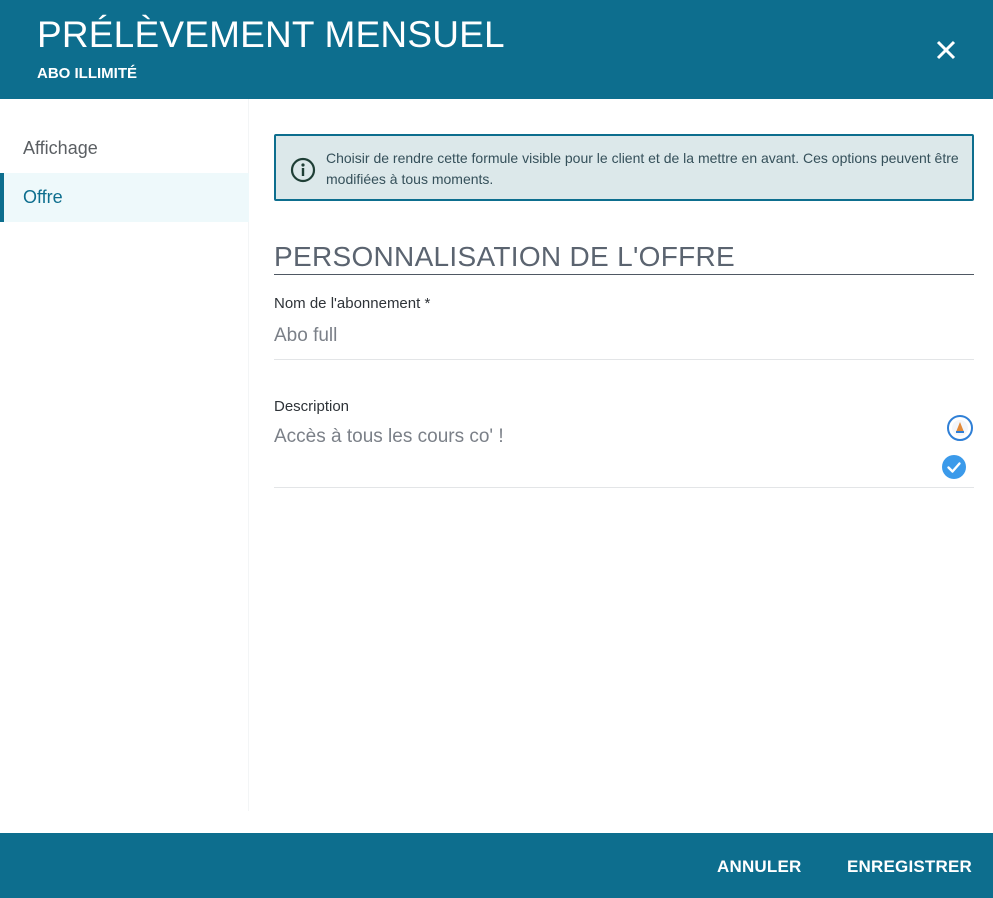 This screenshot has height=898, width=993. I want to click on modal-header: PRÉLÈVEMENT MENSUEL ABO ILLIMITÉ, so click(496, 49).